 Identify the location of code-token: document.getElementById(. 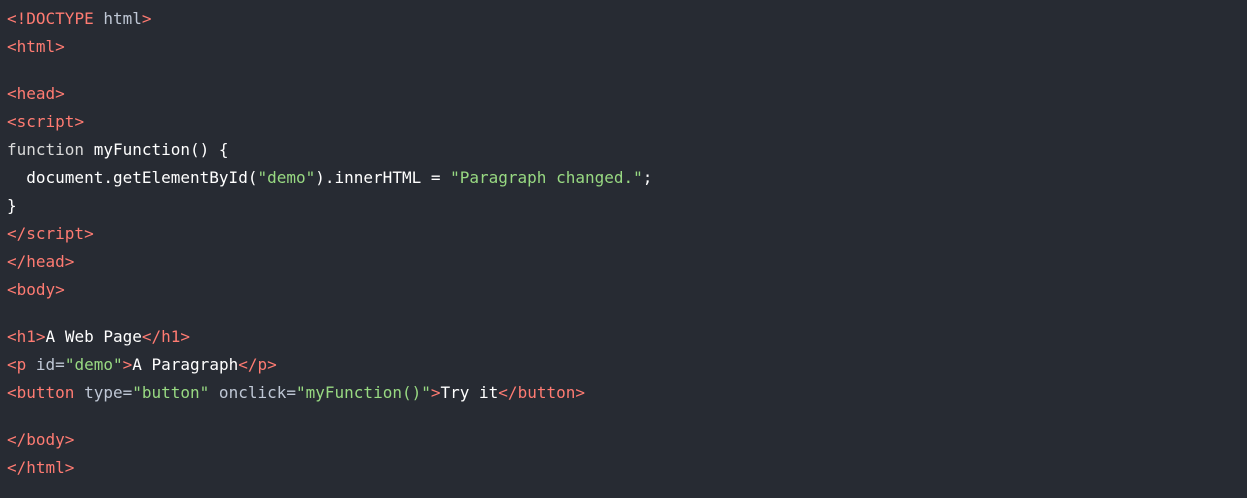
(132, 177).